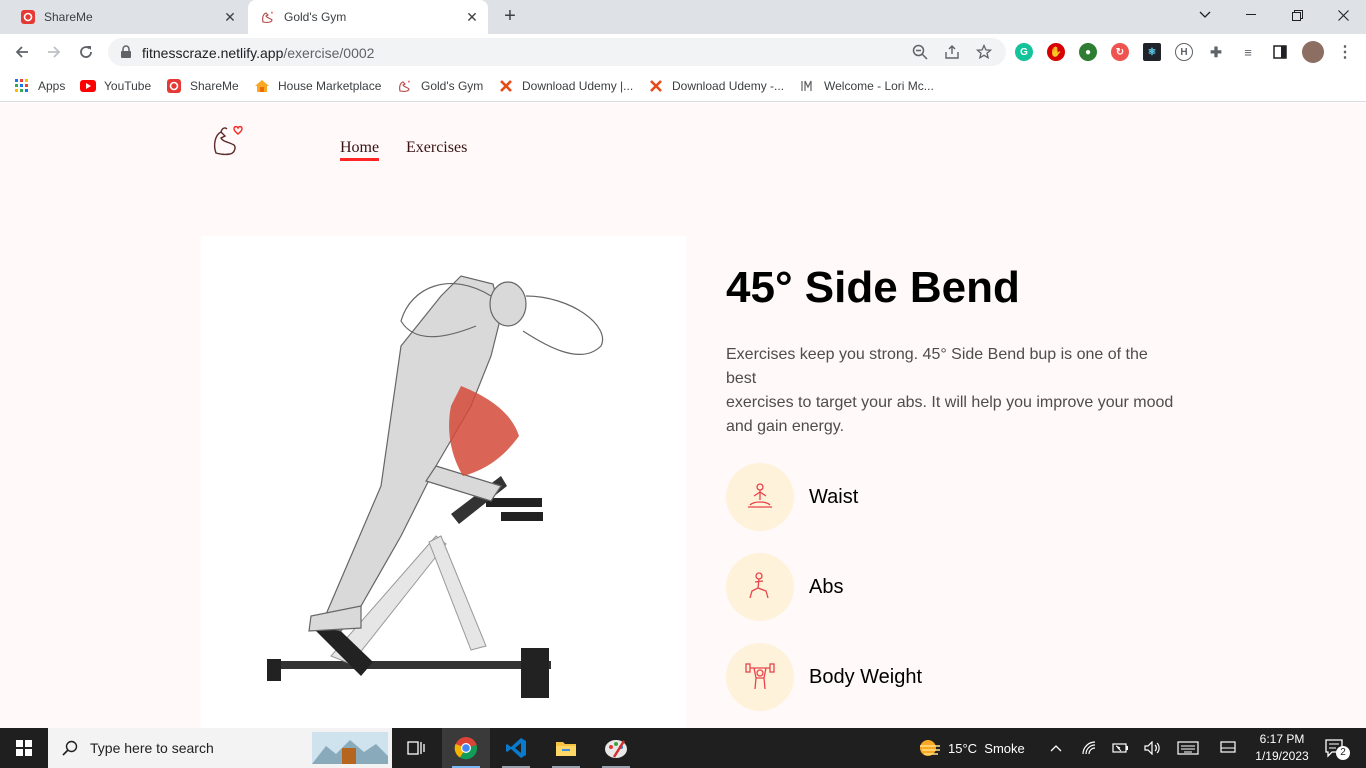 This screenshot has height=768, width=1366. I want to click on extension-h-icon: H, so click(1184, 52).